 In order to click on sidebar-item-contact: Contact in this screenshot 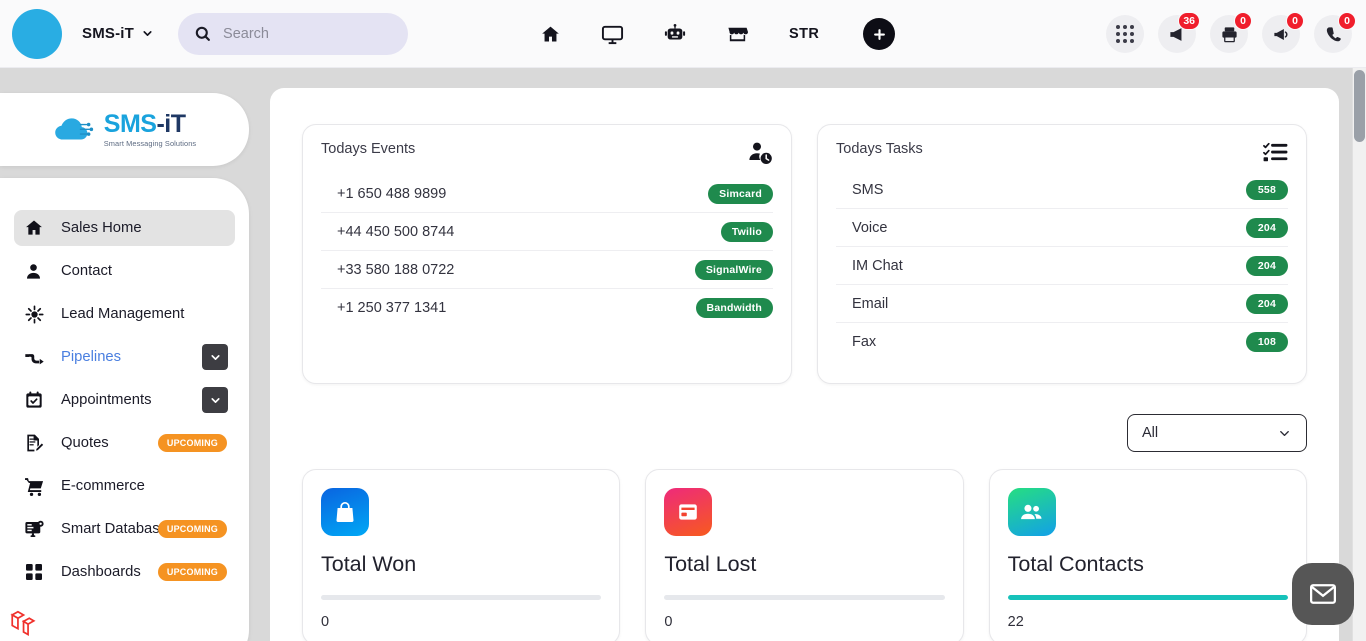, I will do `click(124, 271)`.